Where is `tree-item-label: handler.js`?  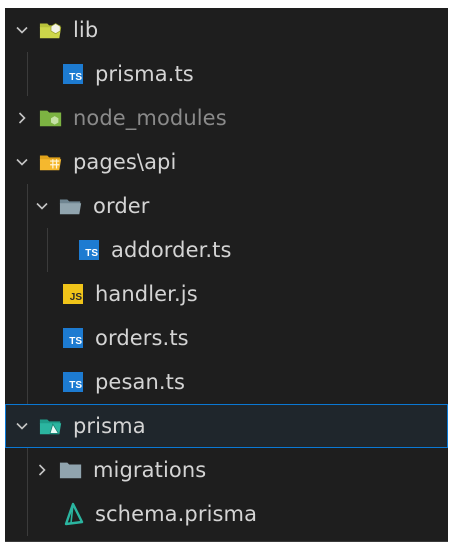 tree-item-label: handler.js is located at coordinates (146, 294).